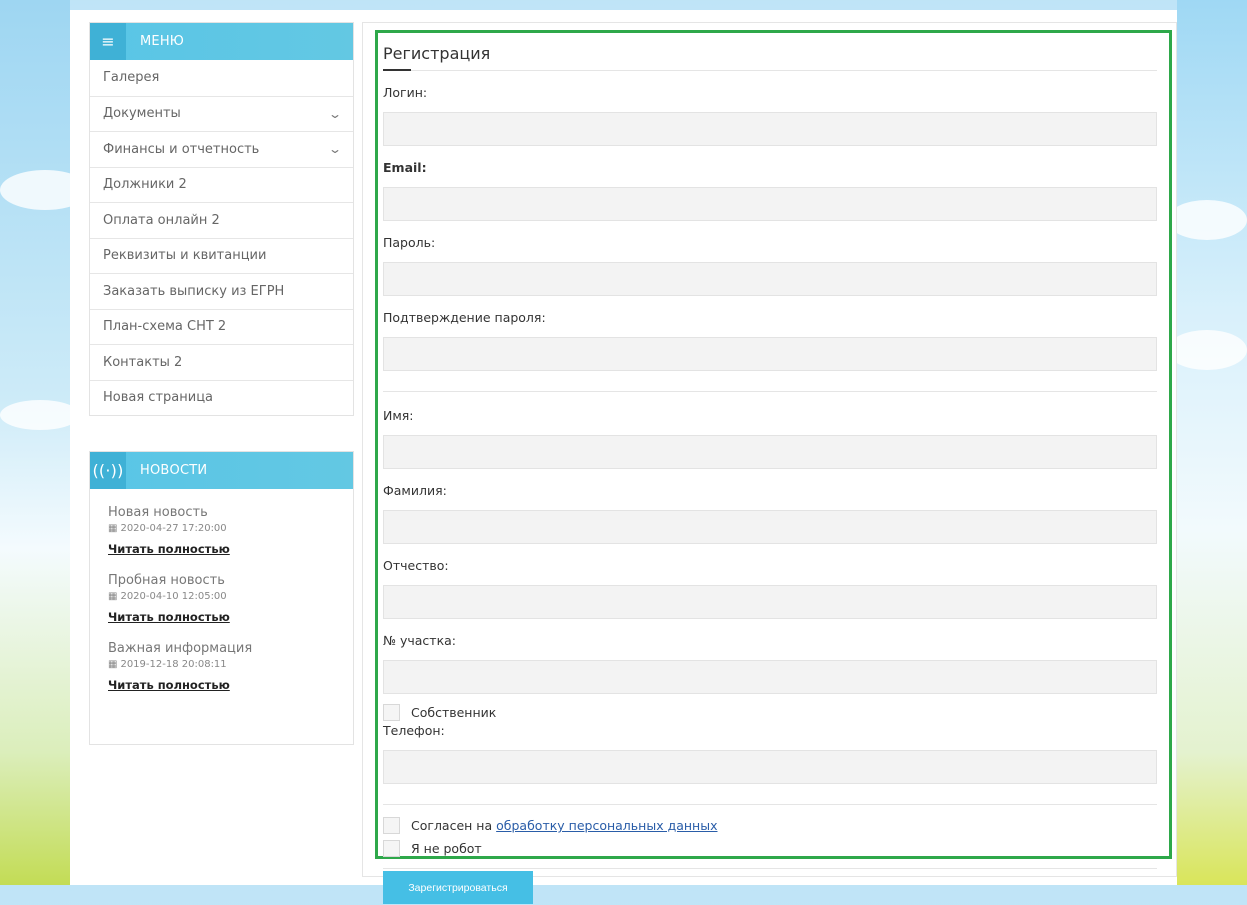 This screenshot has height=905, width=1247. Describe the element at coordinates (419, 640) in the screenshot. I see `plot-number-label: № участка:` at that location.